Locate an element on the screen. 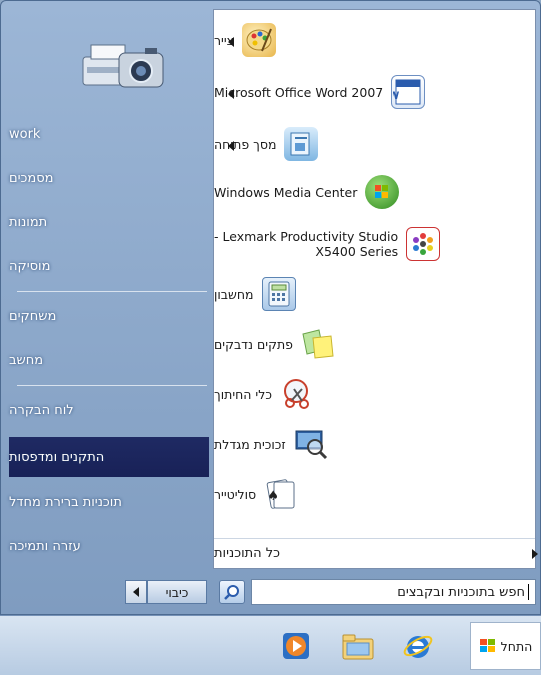 This screenshot has height=675, width=541. program-snipping-tool-label: כלי החיתוך is located at coordinates (243, 394).